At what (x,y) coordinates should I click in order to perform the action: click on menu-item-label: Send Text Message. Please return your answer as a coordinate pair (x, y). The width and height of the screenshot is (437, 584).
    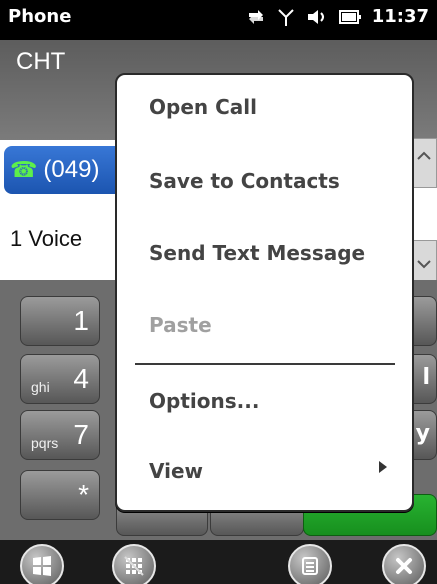
    Looking at the image, I should click on (257, 253).